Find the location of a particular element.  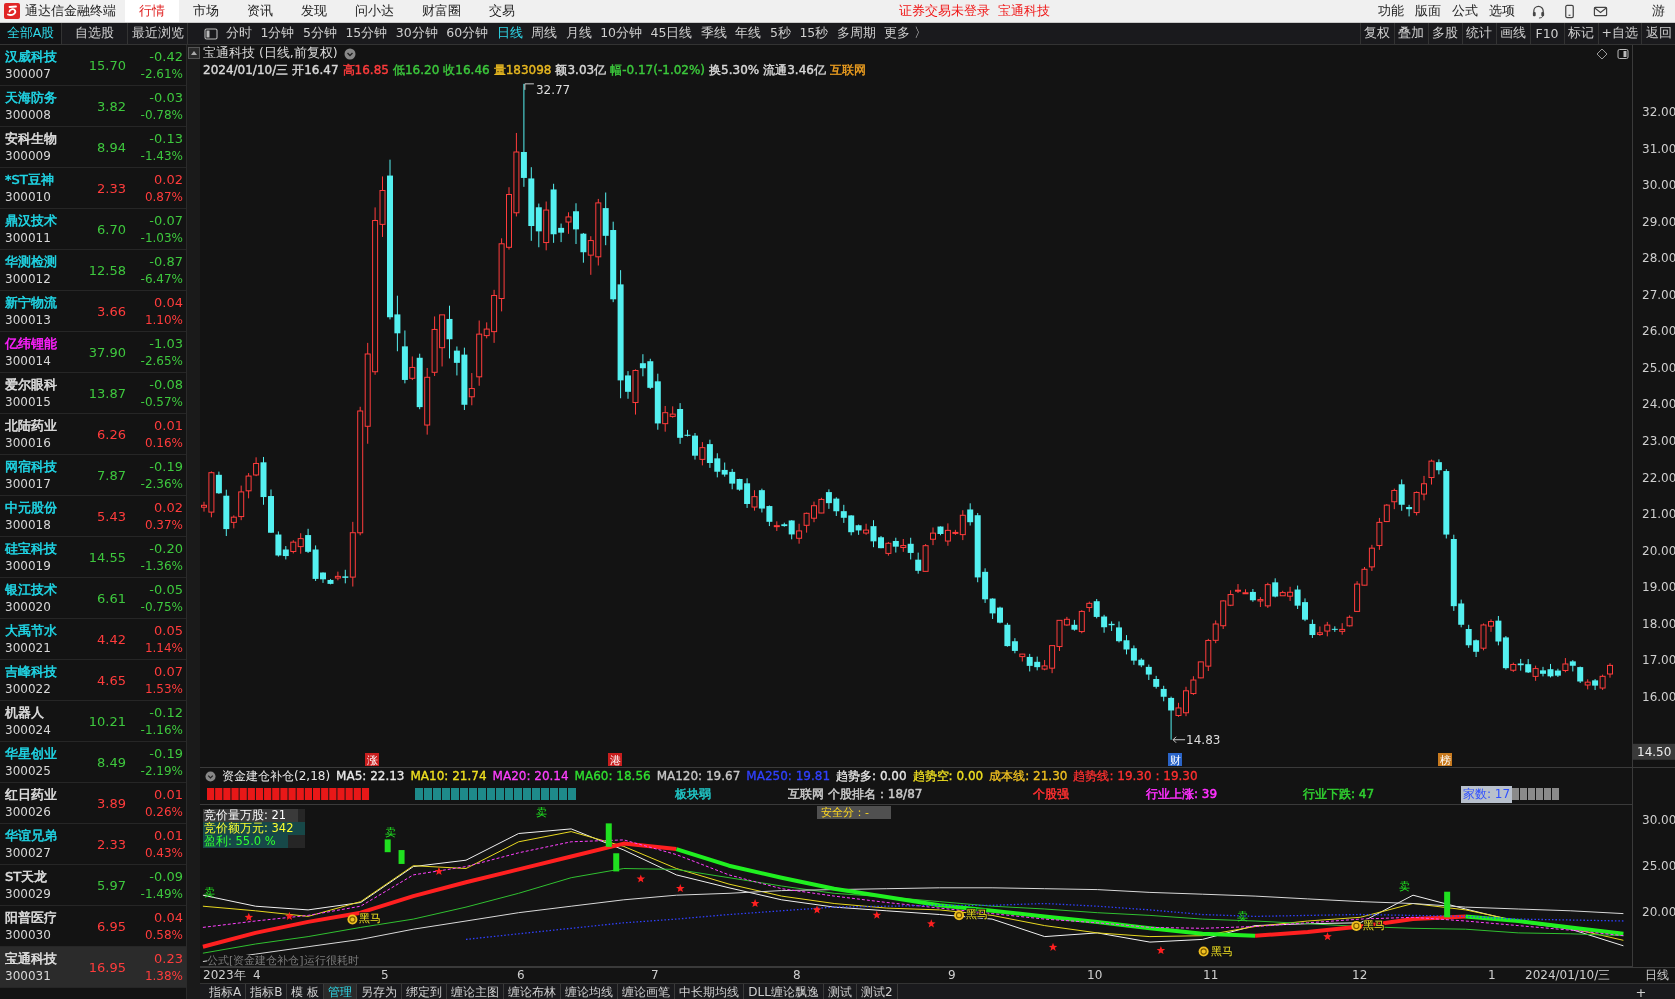

menu-tab: 财富圈 is located at coordinates (441, 11).